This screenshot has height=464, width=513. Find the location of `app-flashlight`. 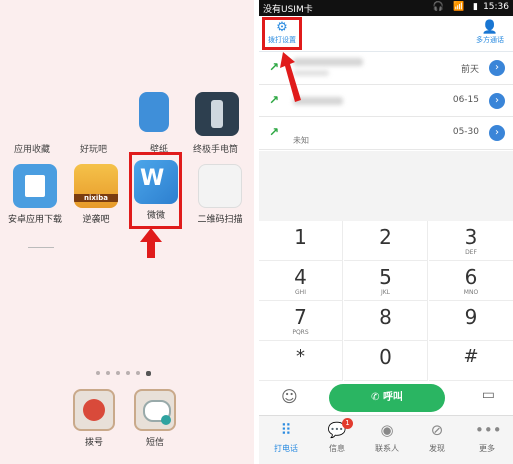

app-flashlight is located at coordinates (217, 114).